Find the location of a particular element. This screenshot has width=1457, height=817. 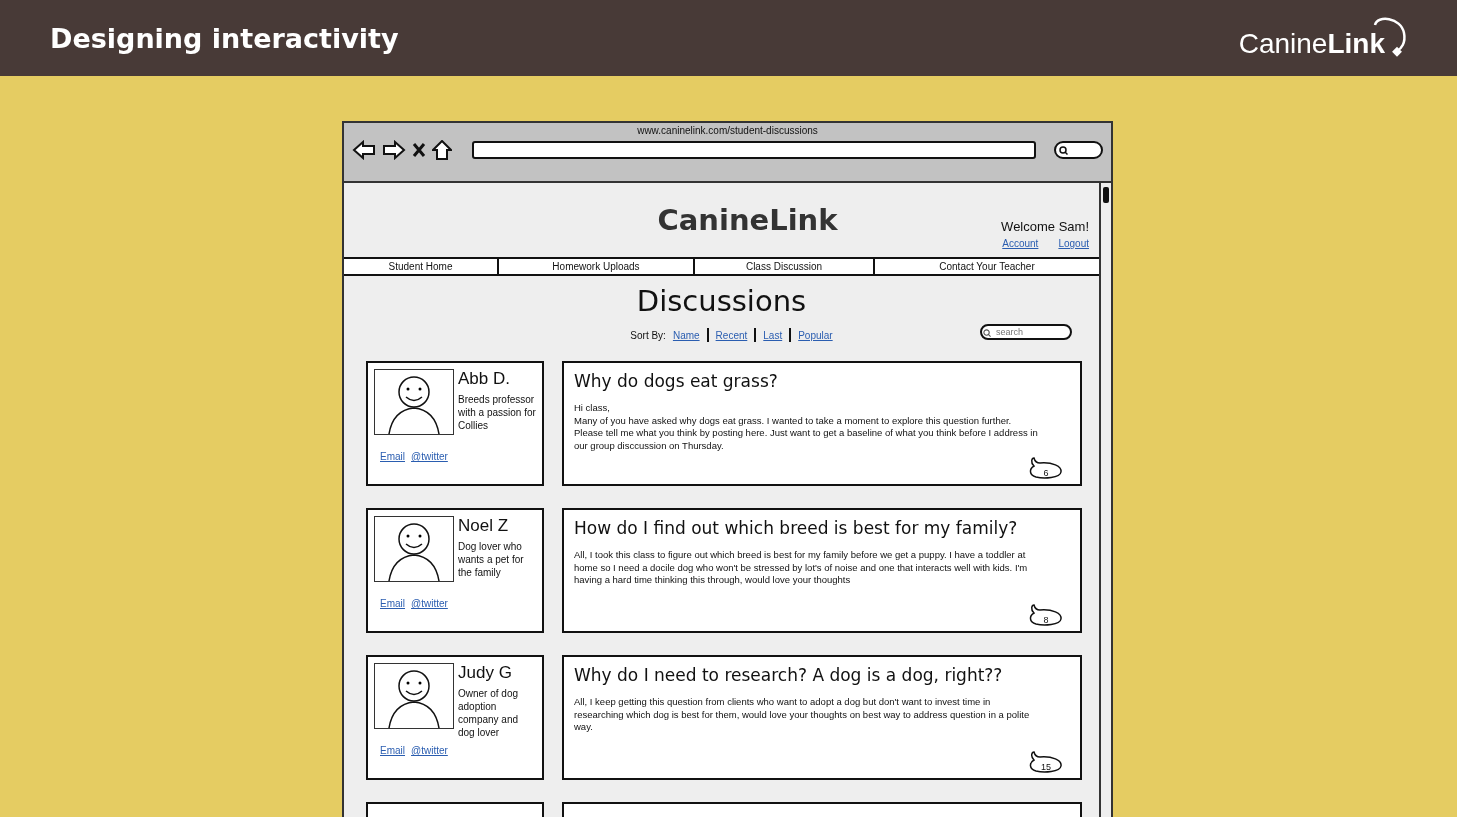

nav-tab: Contact Your Teacher is located at coordinates (987, 266).